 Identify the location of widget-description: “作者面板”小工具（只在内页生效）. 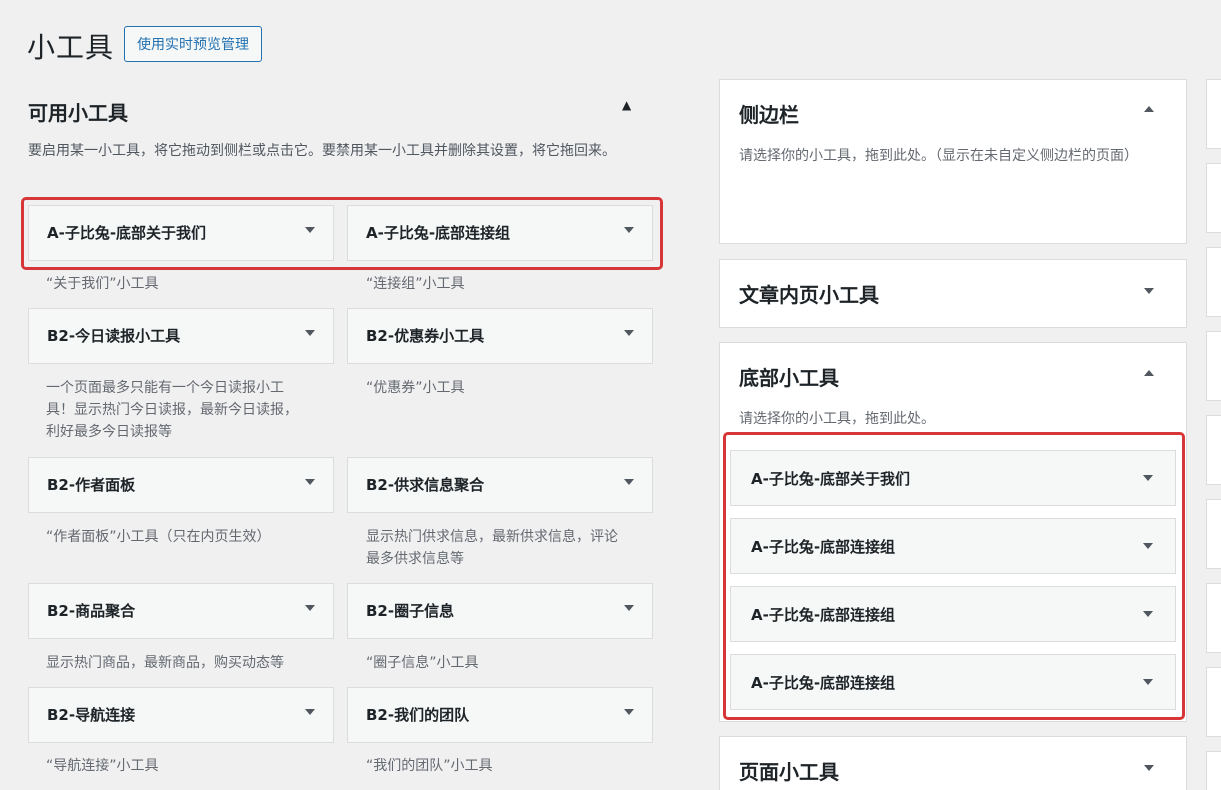
(158, 537).